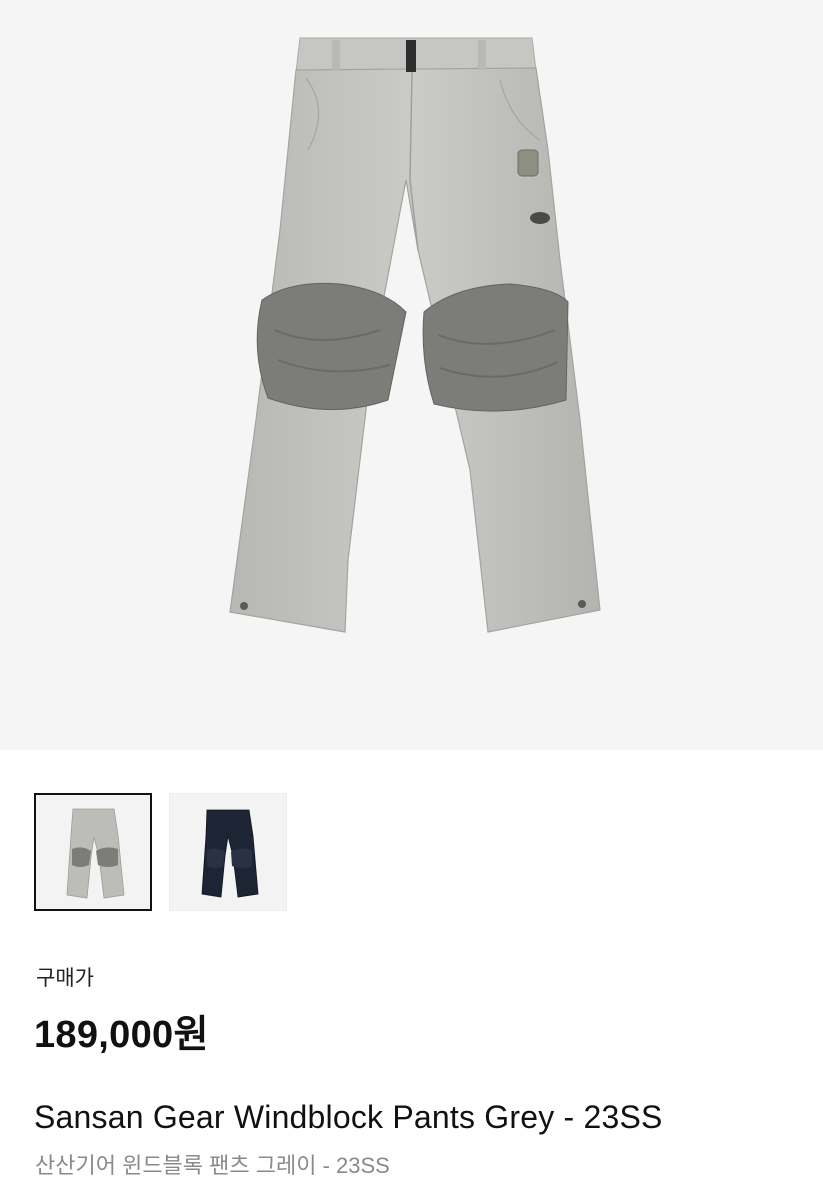  What do you see at coordinates (65, 978) in the screenshot?
I see `price-label: 구매가` at bounding box center [65, 978].